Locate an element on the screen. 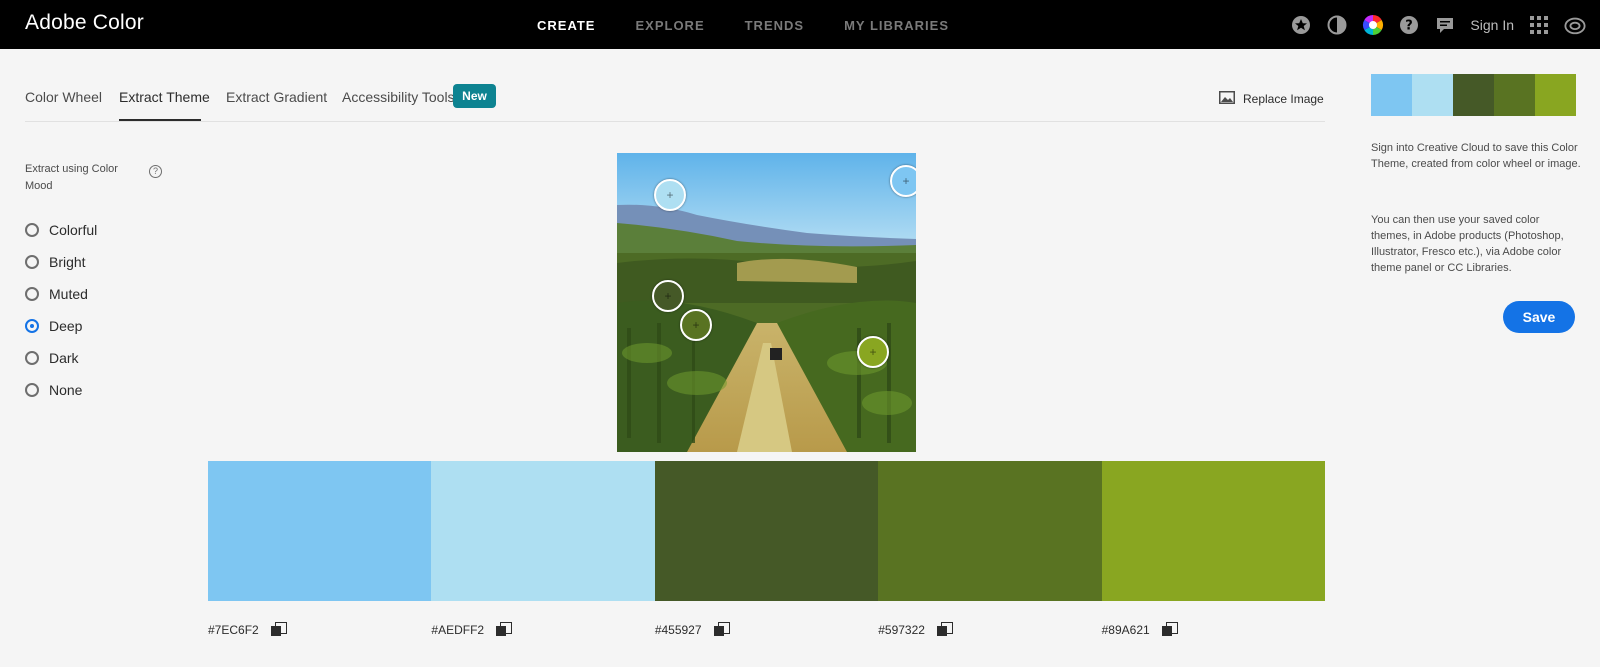 The height and width of the screenshot is (667, 1600). hex-code: #597322 is located at coordinates (901, 630).